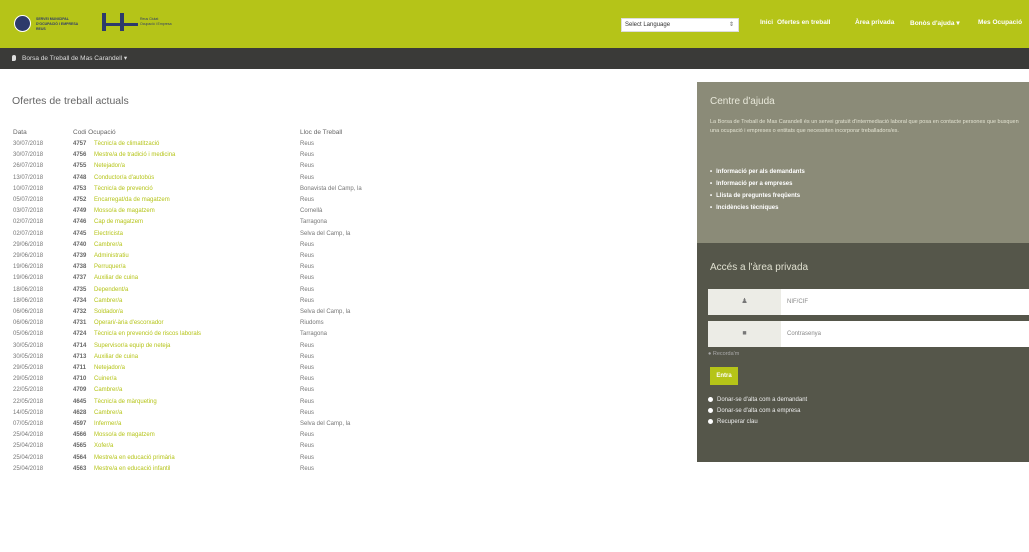 The width and height of the screenshot is (1029, 552). Describe the element at coordinates (744, 334) in the screenshot. I see `lock-icon: ■` at that location.